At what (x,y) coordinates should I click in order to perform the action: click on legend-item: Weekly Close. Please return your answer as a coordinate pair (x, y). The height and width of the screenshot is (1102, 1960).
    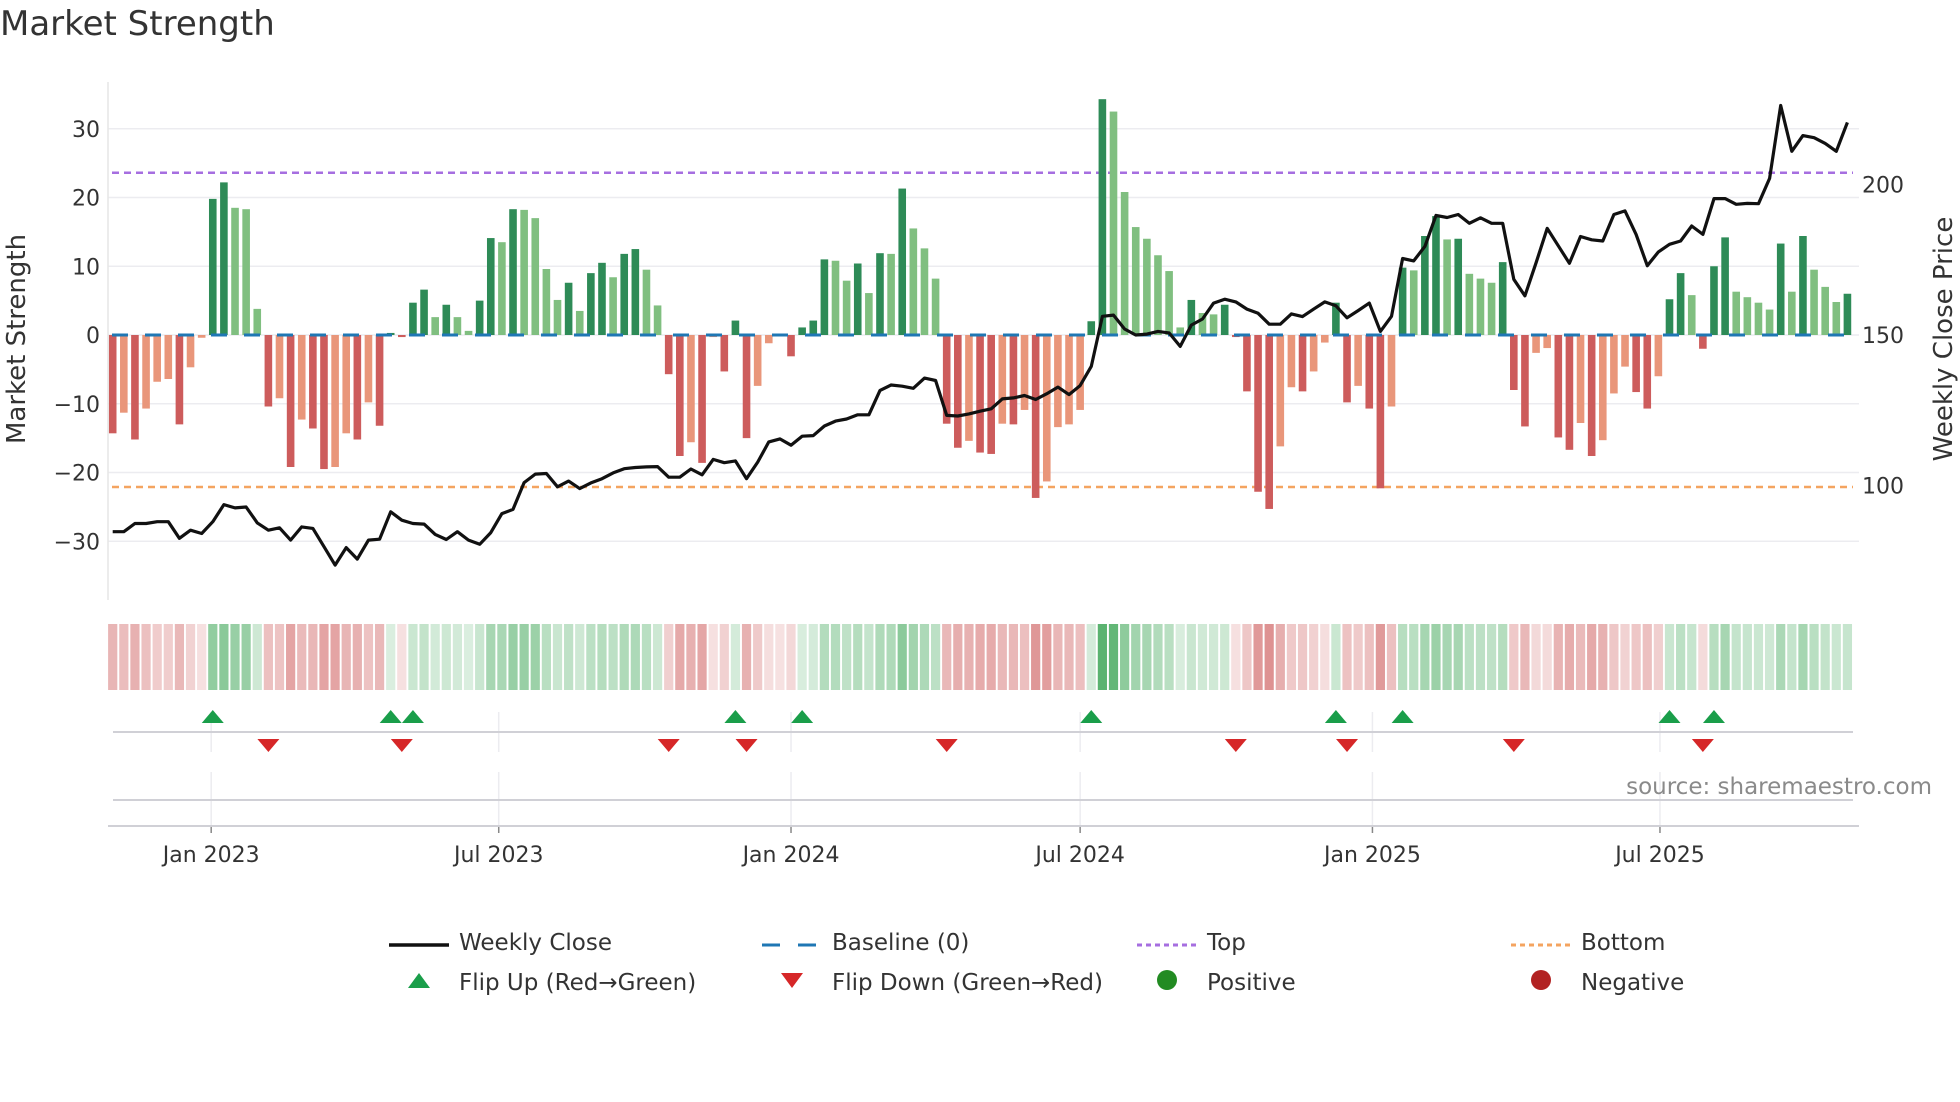
    Looking at the image, I should click on (500, 943).